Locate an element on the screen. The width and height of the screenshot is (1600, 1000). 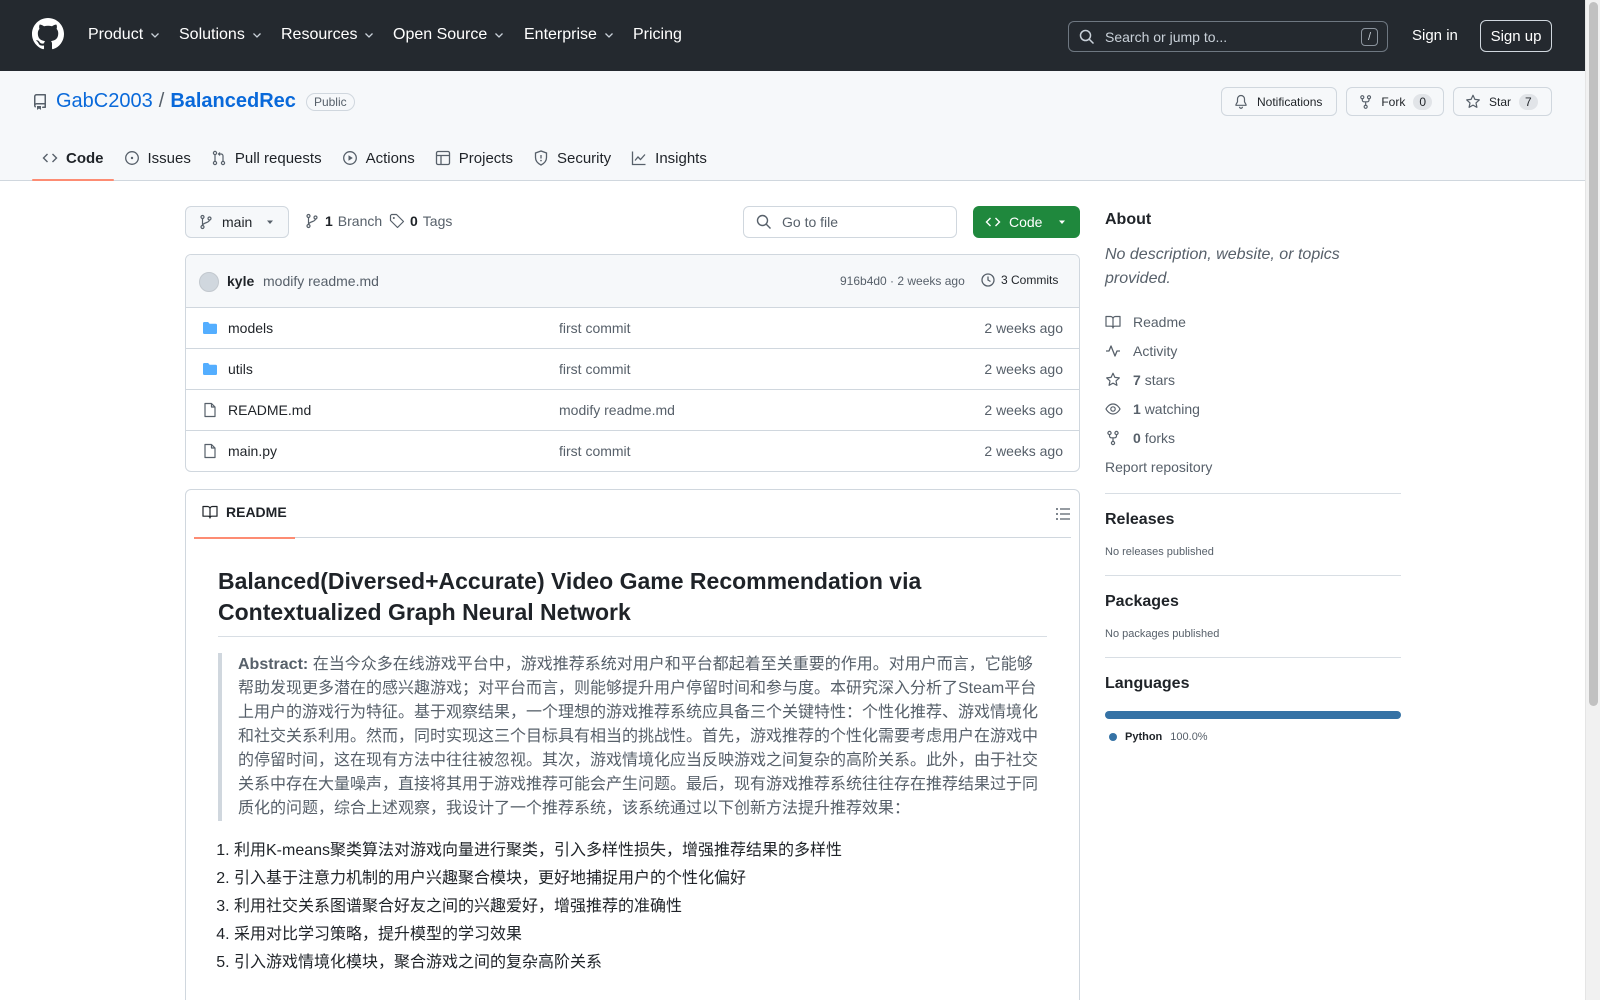
sidebar-link-label: Readme is located at coordinates (1159, 322).